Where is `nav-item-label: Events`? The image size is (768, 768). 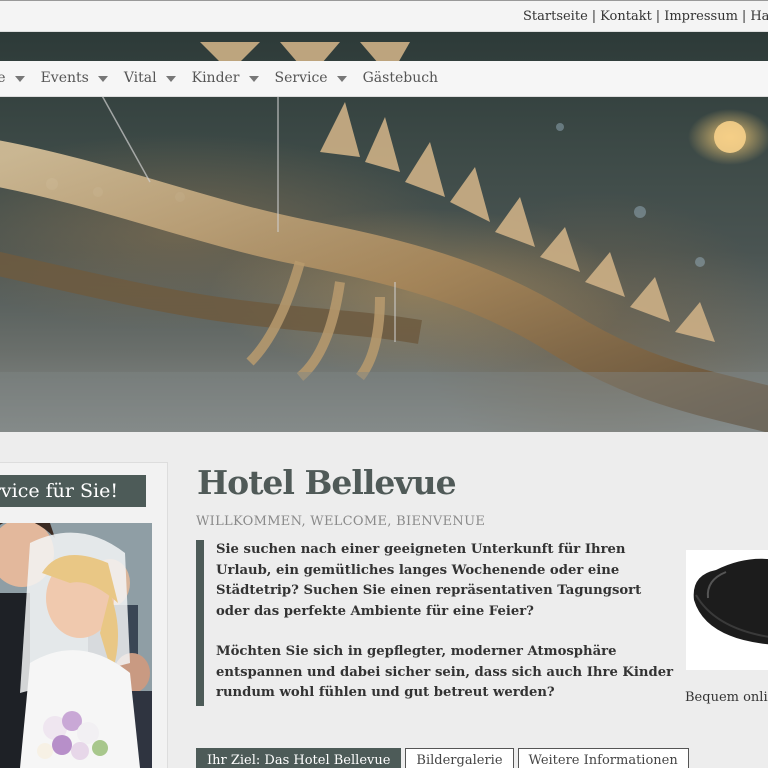
nav-item-label: Events is located at coordinates (64, 78).